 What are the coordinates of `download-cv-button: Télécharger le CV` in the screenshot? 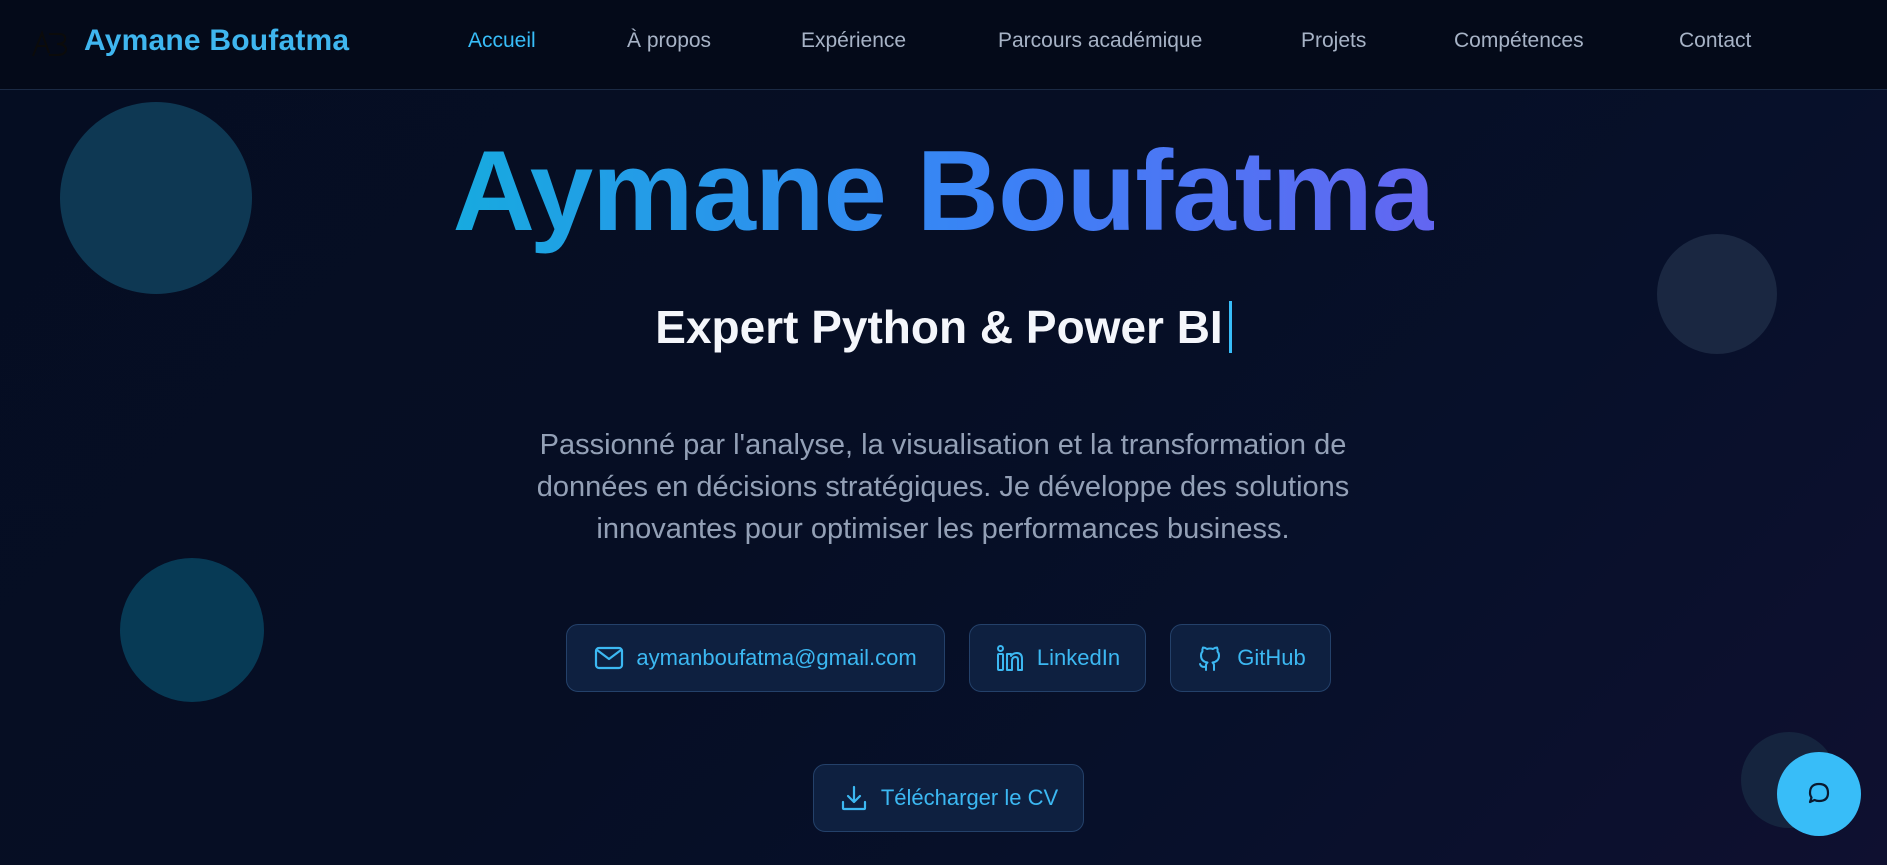 It's located at (948, 798).